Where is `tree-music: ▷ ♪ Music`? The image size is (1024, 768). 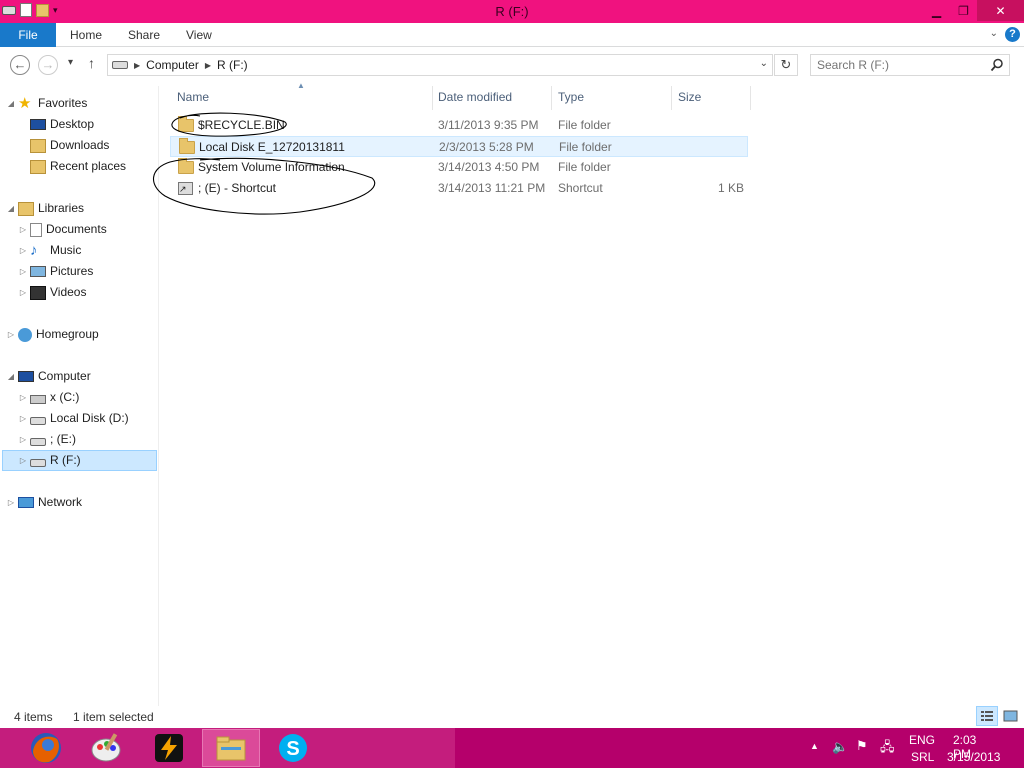
tree-music: ▷ ♪ Music is located at coordinates (49, 250).